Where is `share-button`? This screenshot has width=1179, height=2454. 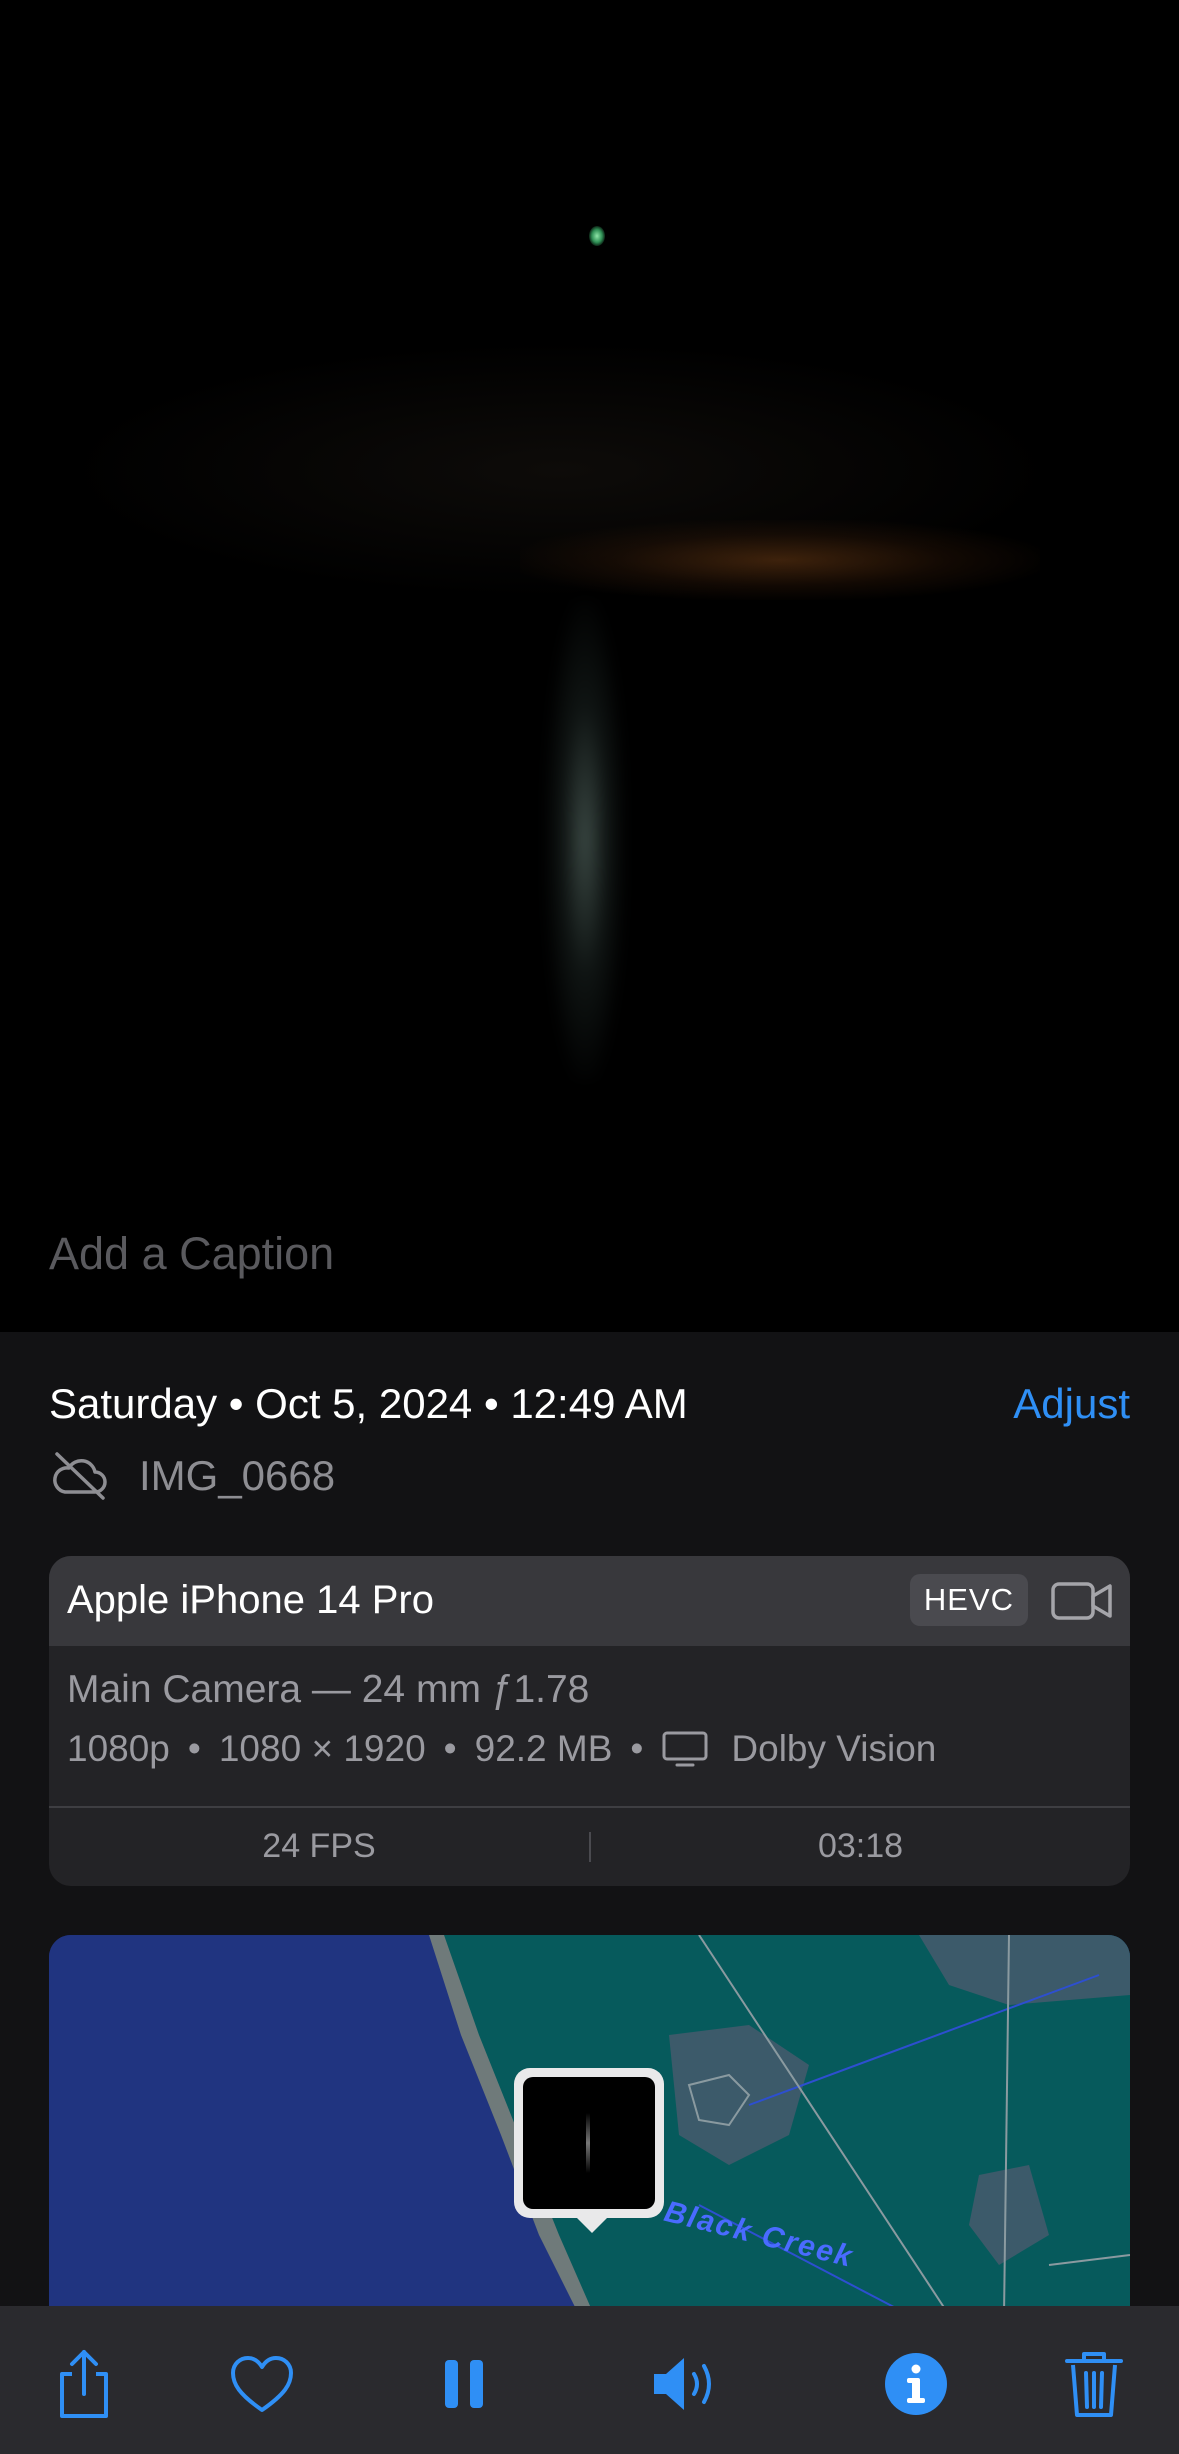
share-button is located at coordinates (84, 2384).